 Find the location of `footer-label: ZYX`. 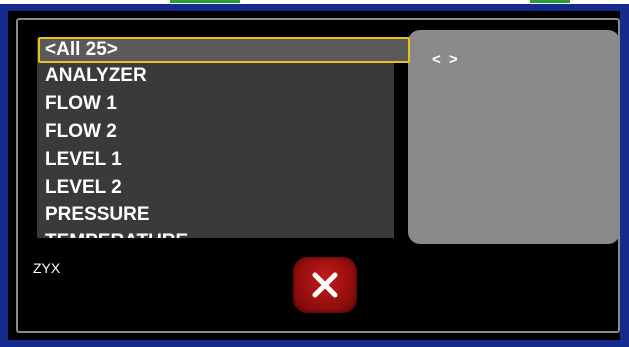

footer-label: ZYX is located at coordinates (47, 268).